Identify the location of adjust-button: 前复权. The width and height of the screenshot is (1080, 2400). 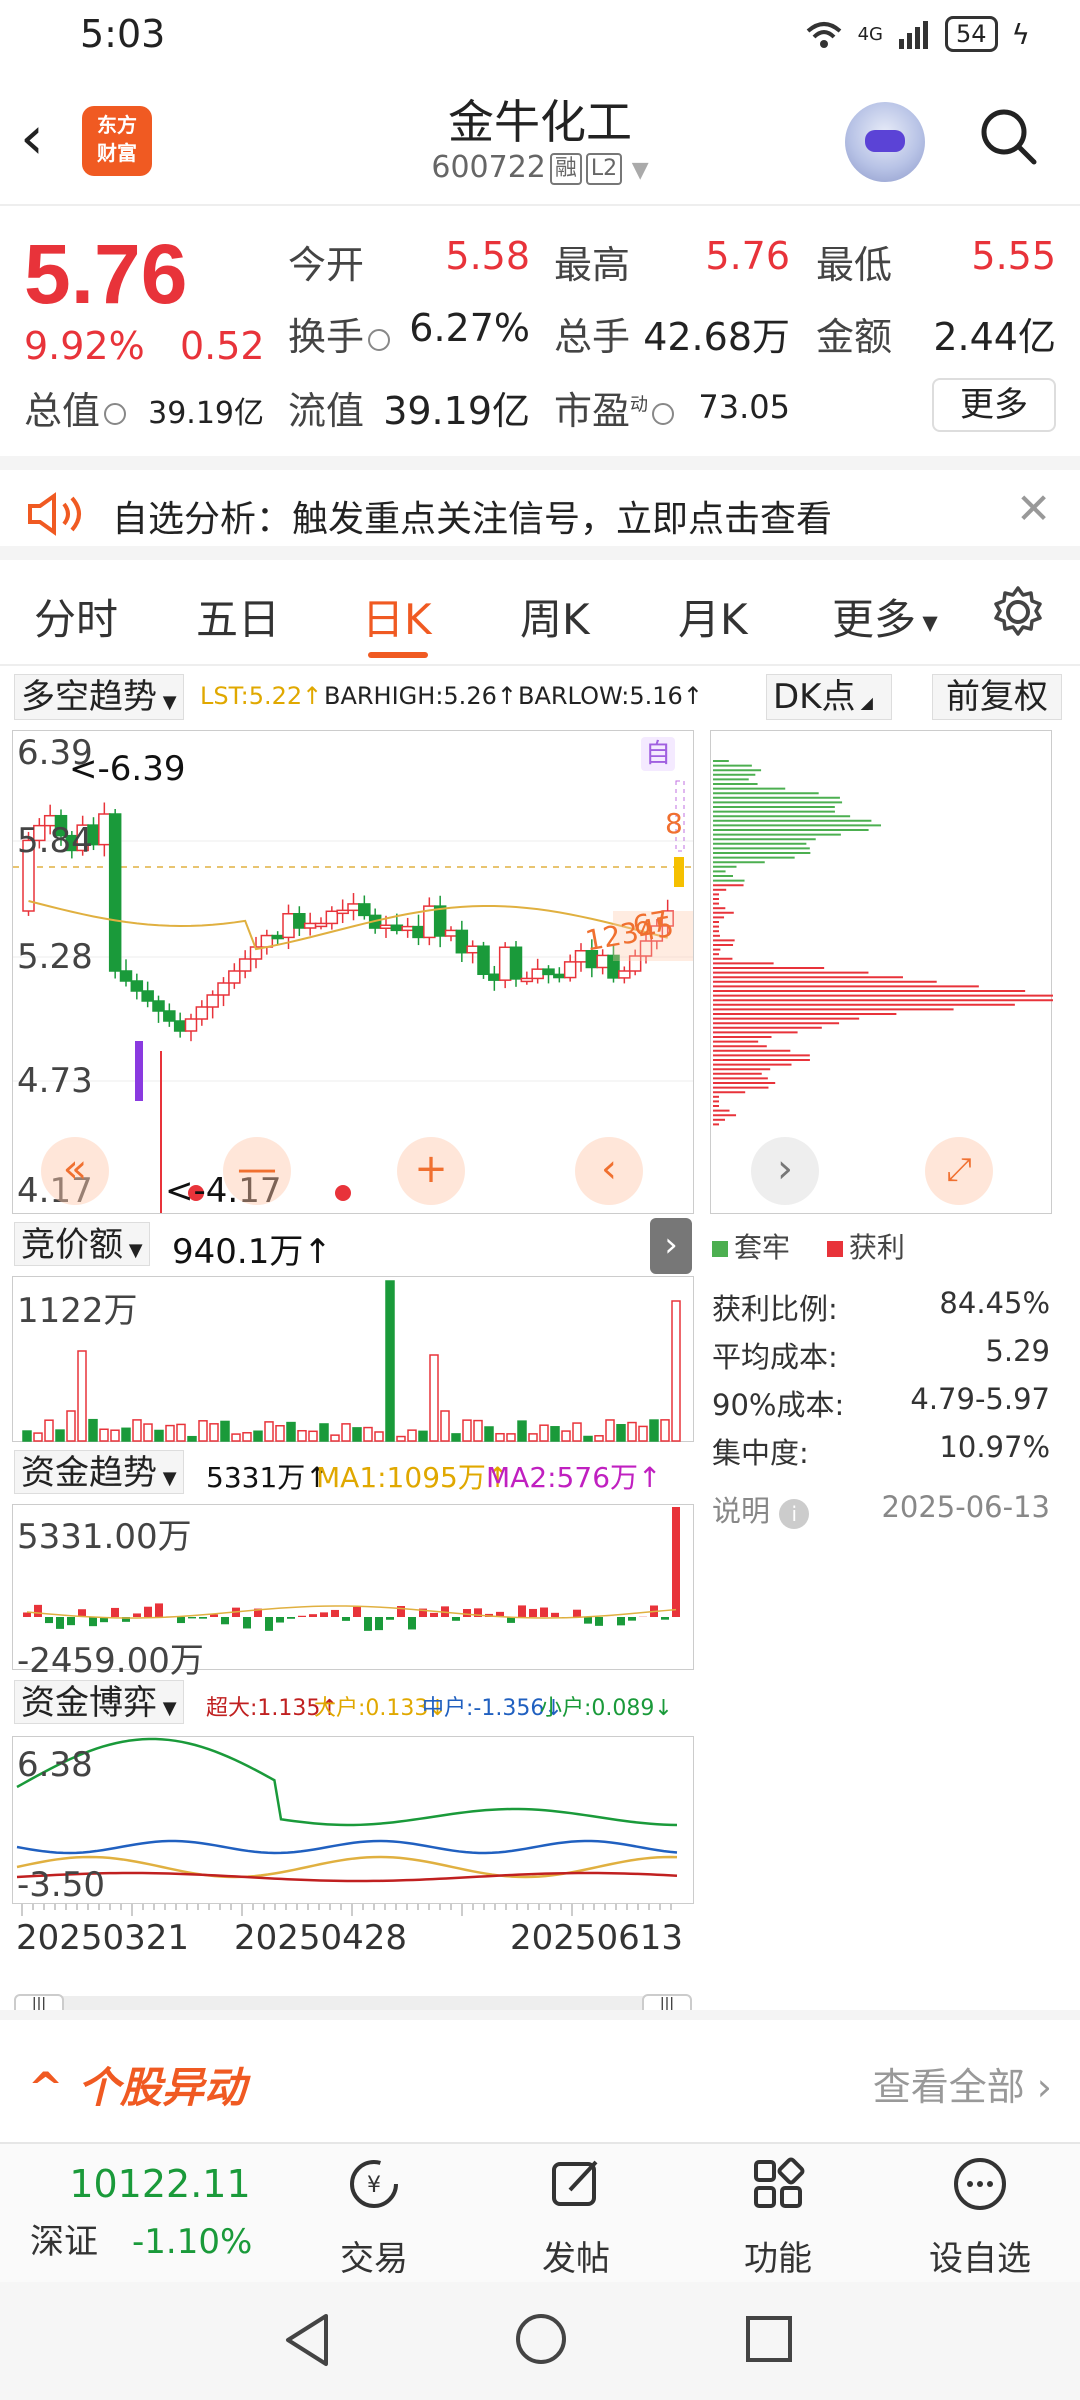
(997, 697).